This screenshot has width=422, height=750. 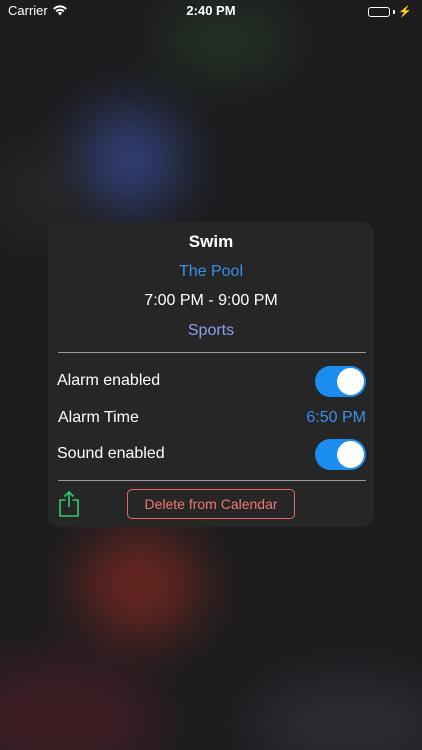 What do you see at coordinates (336, 418) in the screenshot?
I see `alarm-time-value: 6:50 PM` at bounding box center [336, 418].